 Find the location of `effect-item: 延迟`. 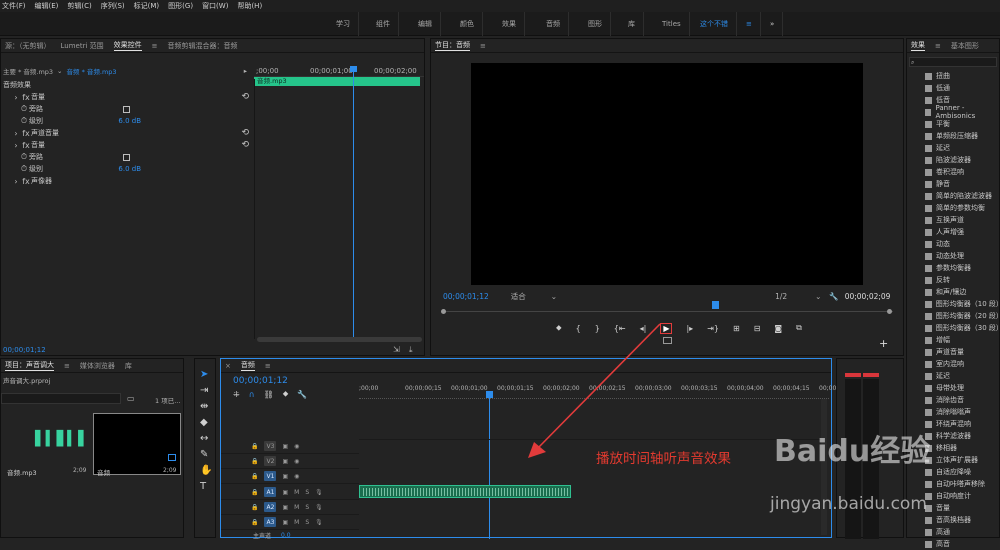

effect-item: 延迟 is located at coordinates (953, 376).